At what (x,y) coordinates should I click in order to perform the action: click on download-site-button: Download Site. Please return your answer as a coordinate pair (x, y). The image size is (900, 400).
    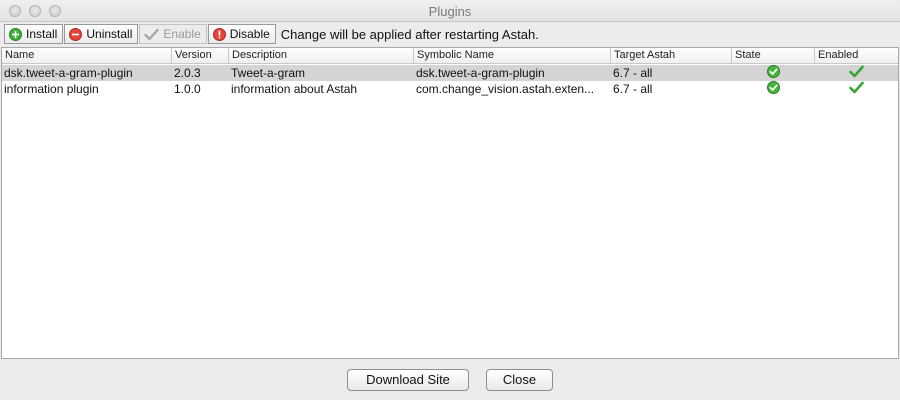
    Looking at the image, I should click on (408, 380).